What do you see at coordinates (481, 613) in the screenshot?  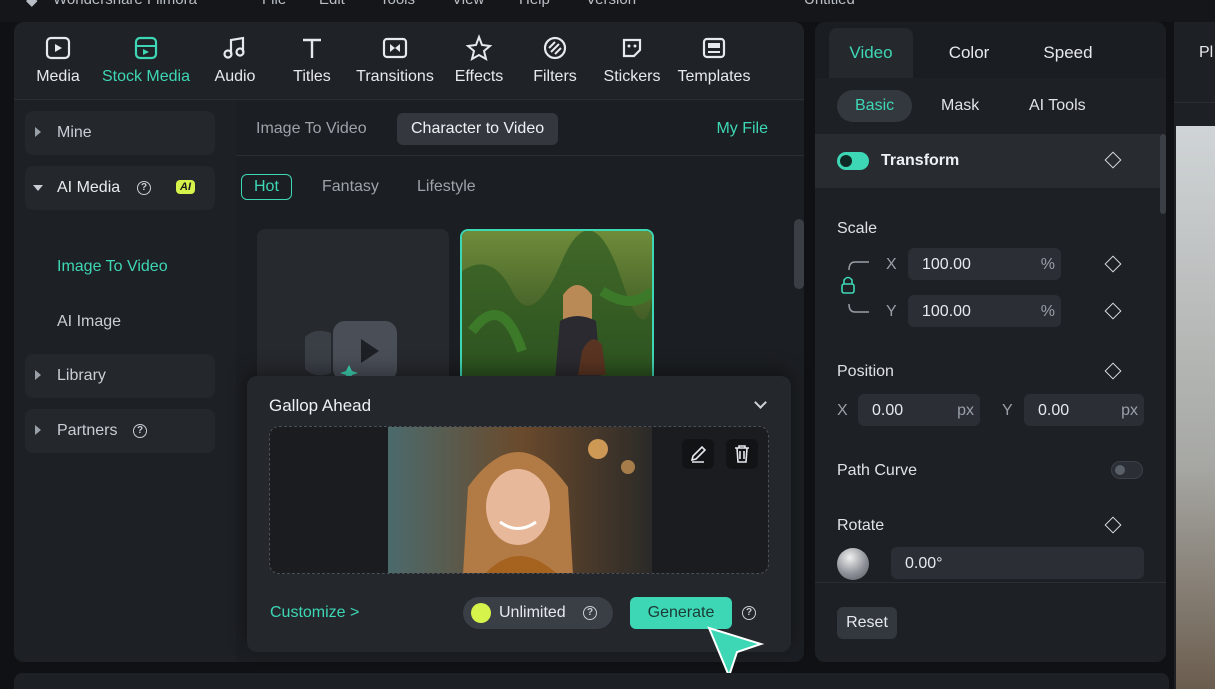 I see `credit-icon` at bounding box center [481, 613].